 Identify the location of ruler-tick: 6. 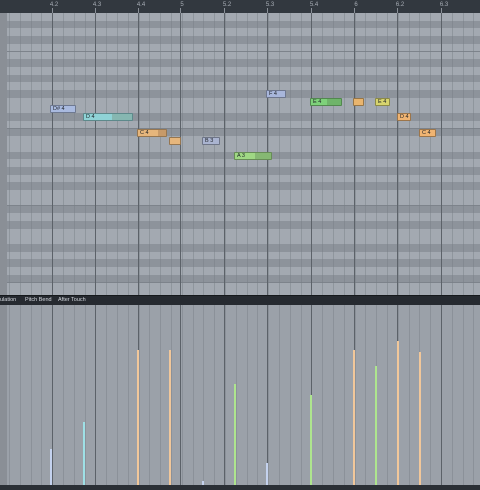
(356, 5).